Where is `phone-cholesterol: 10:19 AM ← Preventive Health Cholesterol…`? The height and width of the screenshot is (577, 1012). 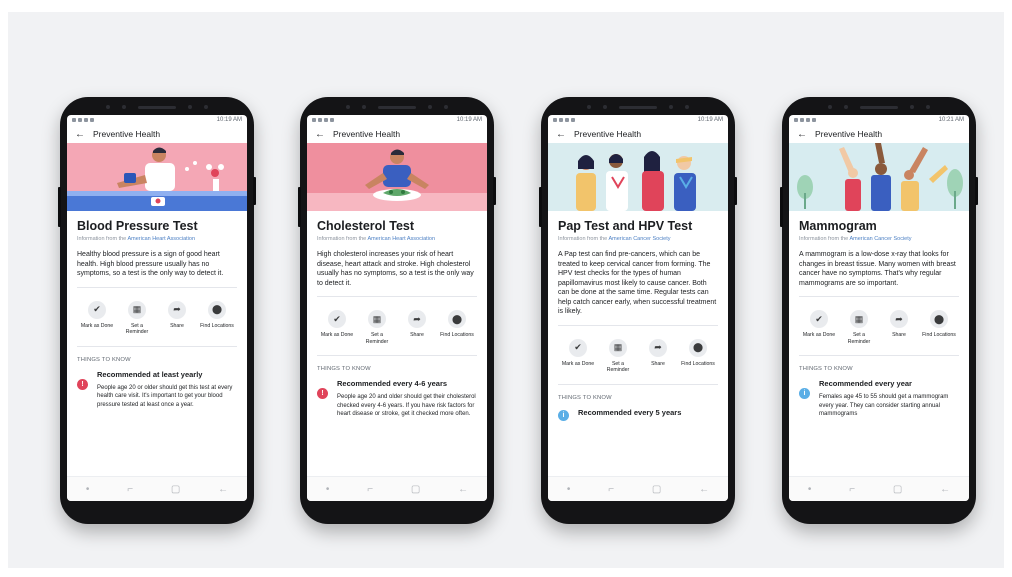 phone-cholesterol: 10:19 AM ← Preventive Health Cholesterol… is located at coordinates (397, 310).